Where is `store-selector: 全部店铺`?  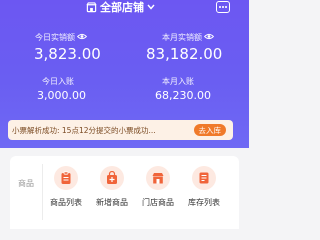 store-selector: 全部店铺 is located at coordinates (120, 7).